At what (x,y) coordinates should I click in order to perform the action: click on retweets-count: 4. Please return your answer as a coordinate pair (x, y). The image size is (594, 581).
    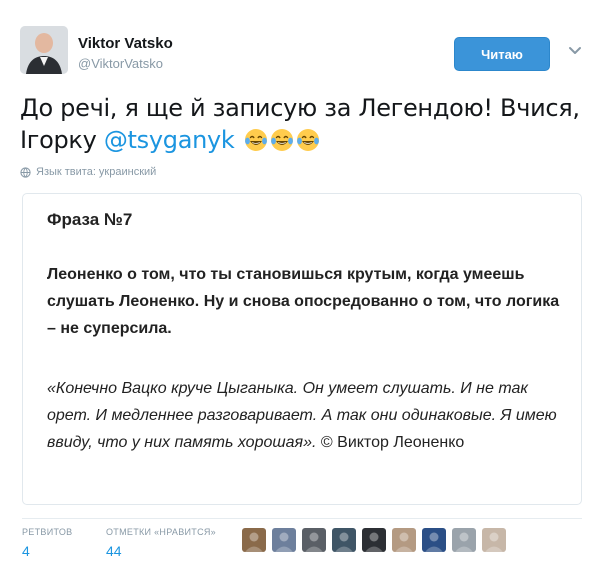
    Looking at the image, I should click on (26, 551).